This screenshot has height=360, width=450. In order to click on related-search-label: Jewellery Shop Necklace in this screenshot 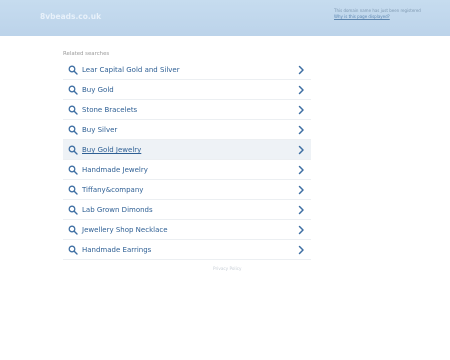, I will do `click(125, 230)`.